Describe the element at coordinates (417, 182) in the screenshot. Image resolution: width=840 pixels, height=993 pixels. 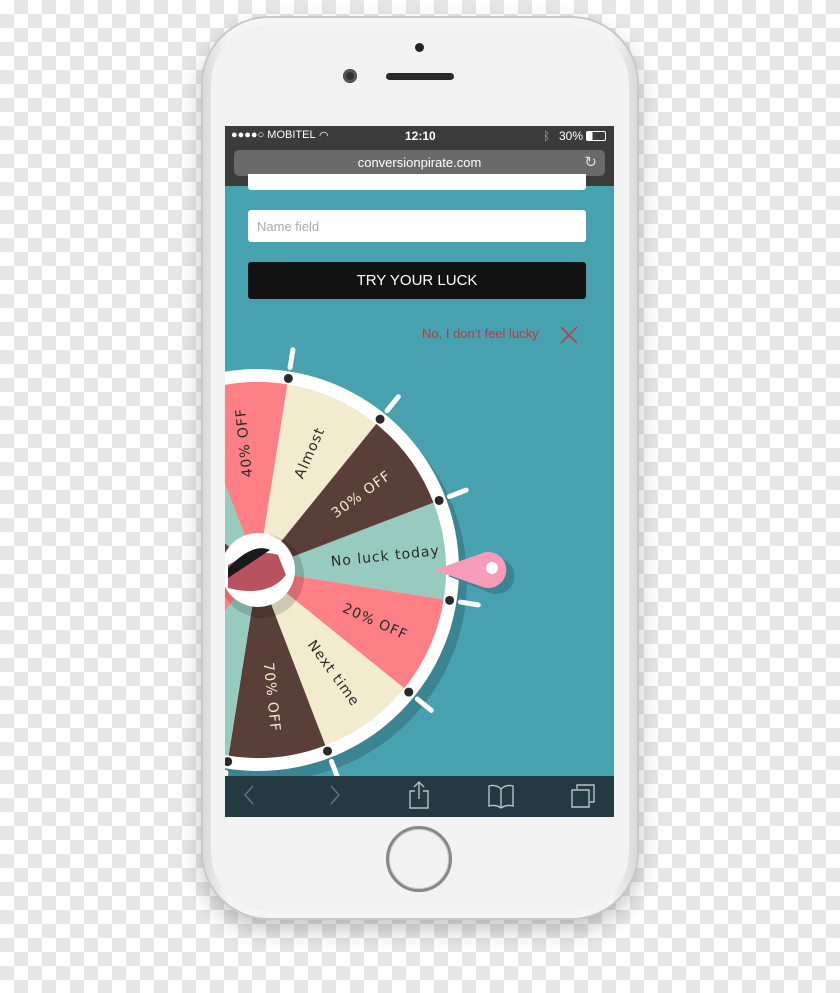
I see `email-field` at that location.